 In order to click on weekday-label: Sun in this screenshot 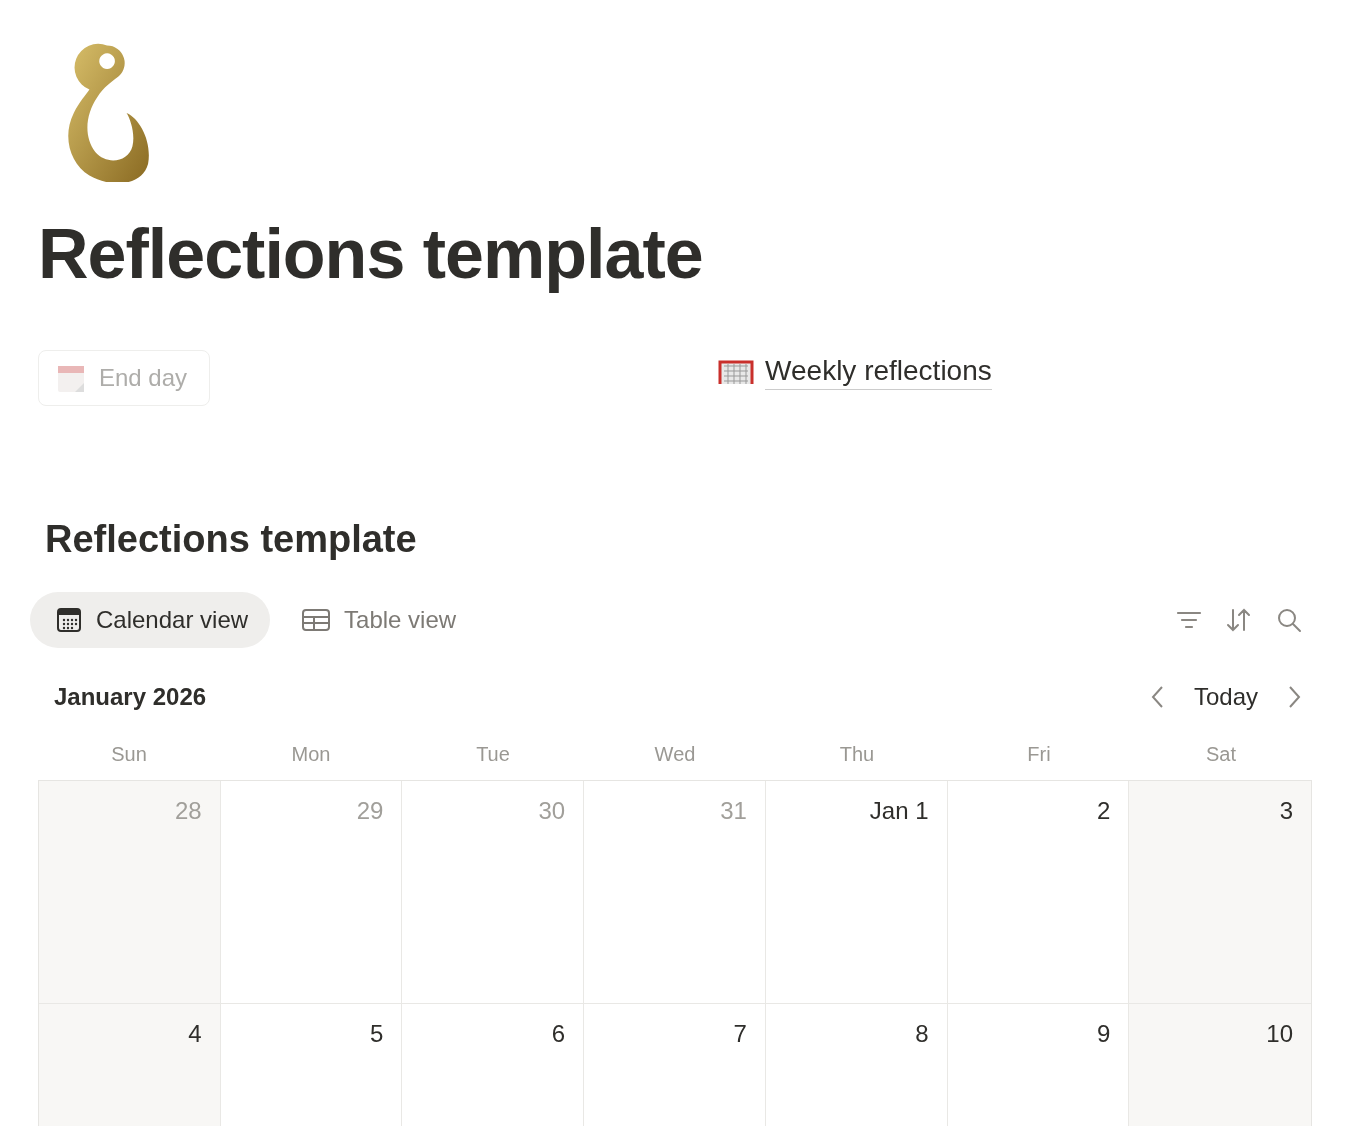, I will do `click(129, 754)`.